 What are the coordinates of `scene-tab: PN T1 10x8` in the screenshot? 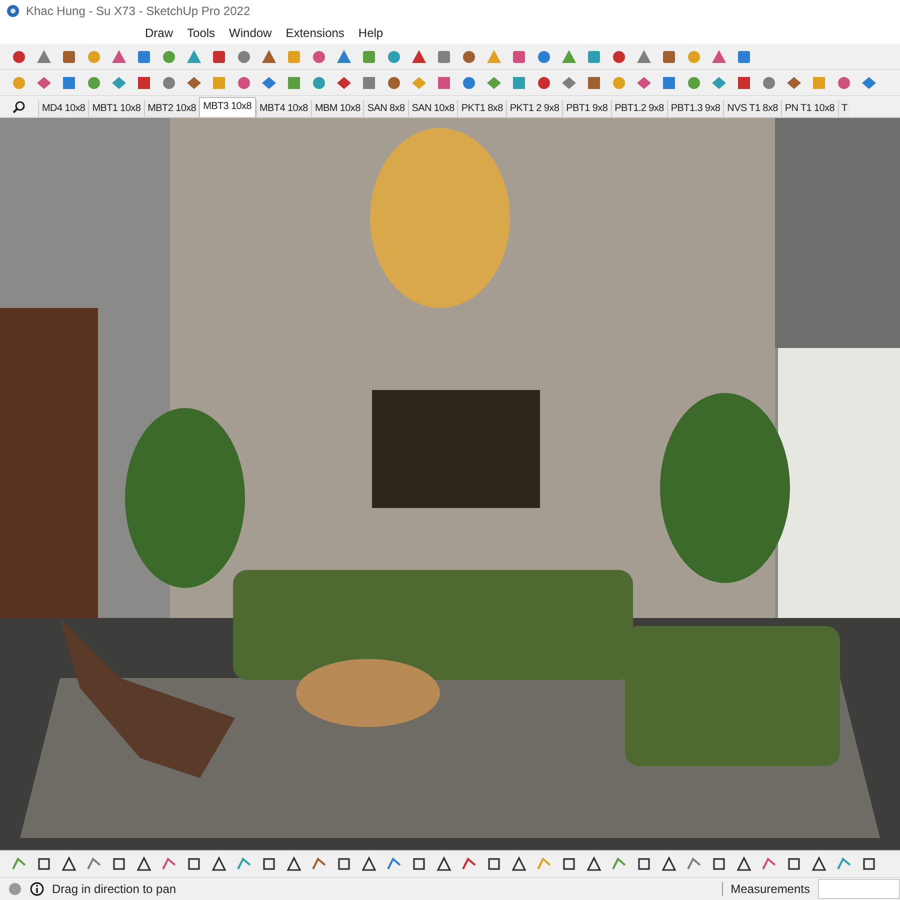 It's located at (809, 108).